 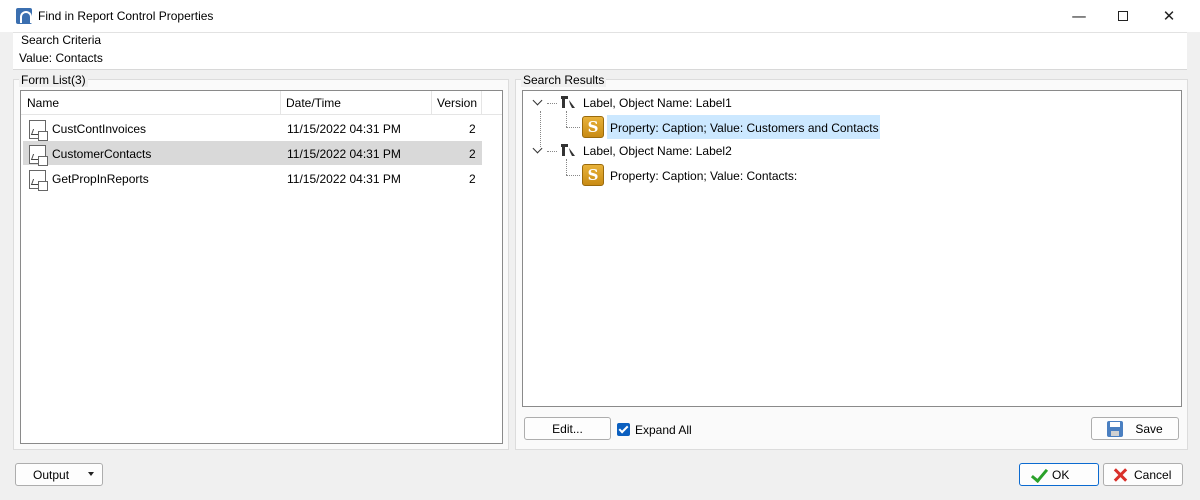 I want to click on maximize-button, so click(x=1123, y=16).